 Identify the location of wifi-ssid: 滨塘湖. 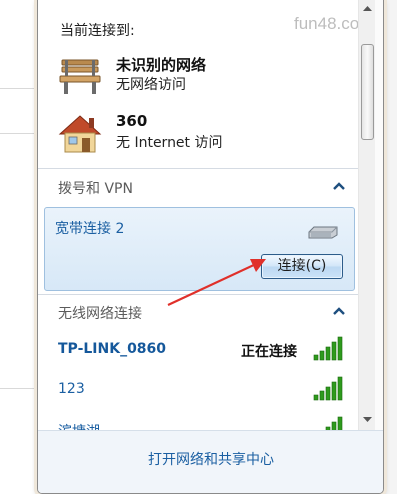
(79, 425).